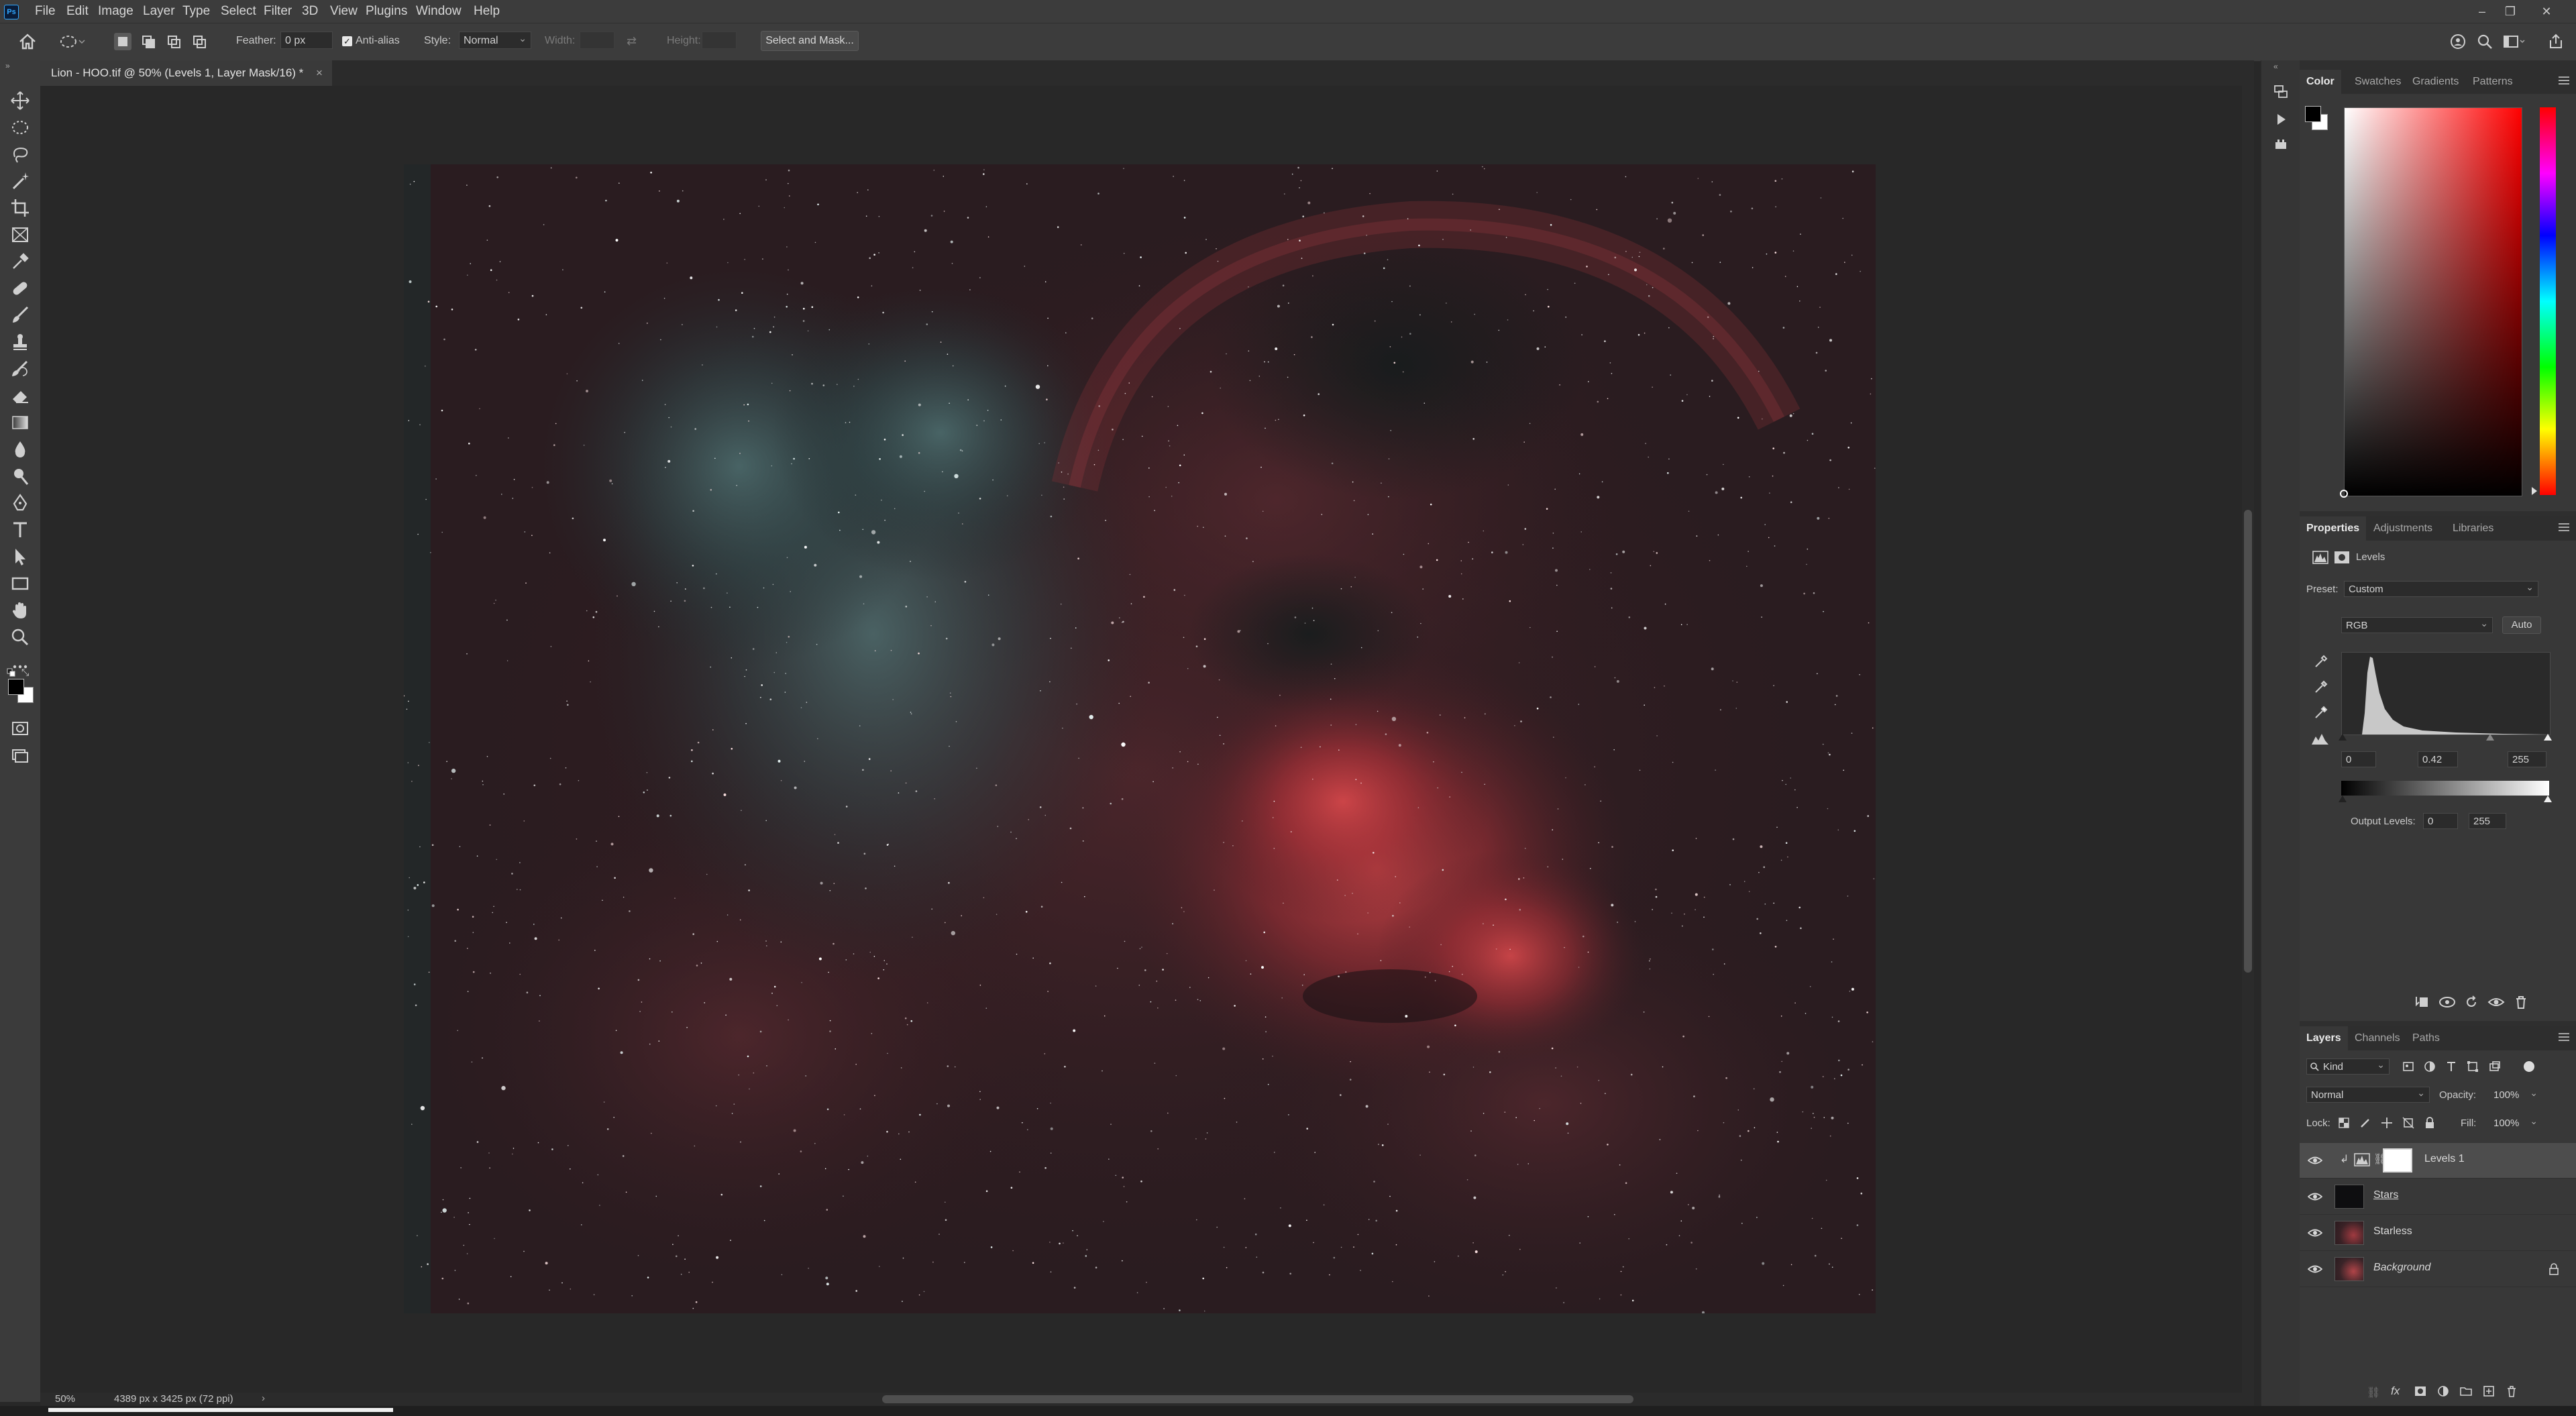  Describe the element at coordinates (2510, 12) in the screenshot. I see `restore-icon: ❐` at that location.